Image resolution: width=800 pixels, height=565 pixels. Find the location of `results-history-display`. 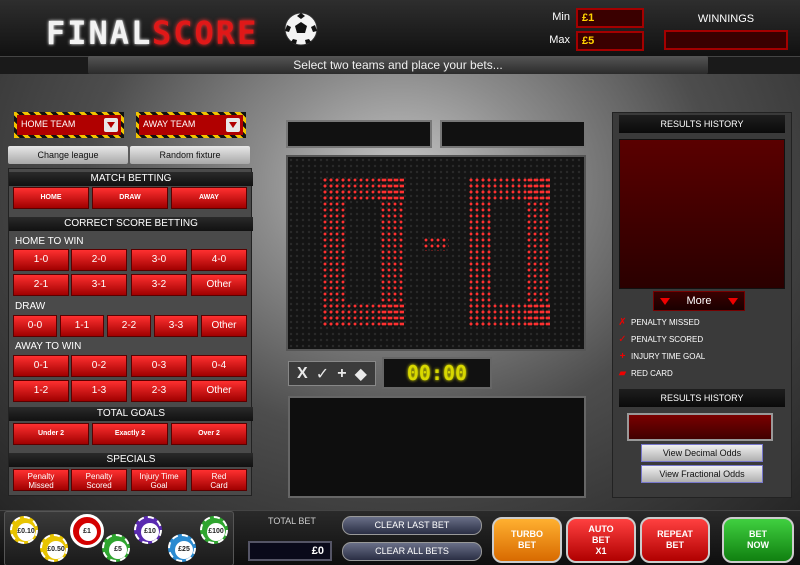

results-history-display is located at coordinates (700, 427).